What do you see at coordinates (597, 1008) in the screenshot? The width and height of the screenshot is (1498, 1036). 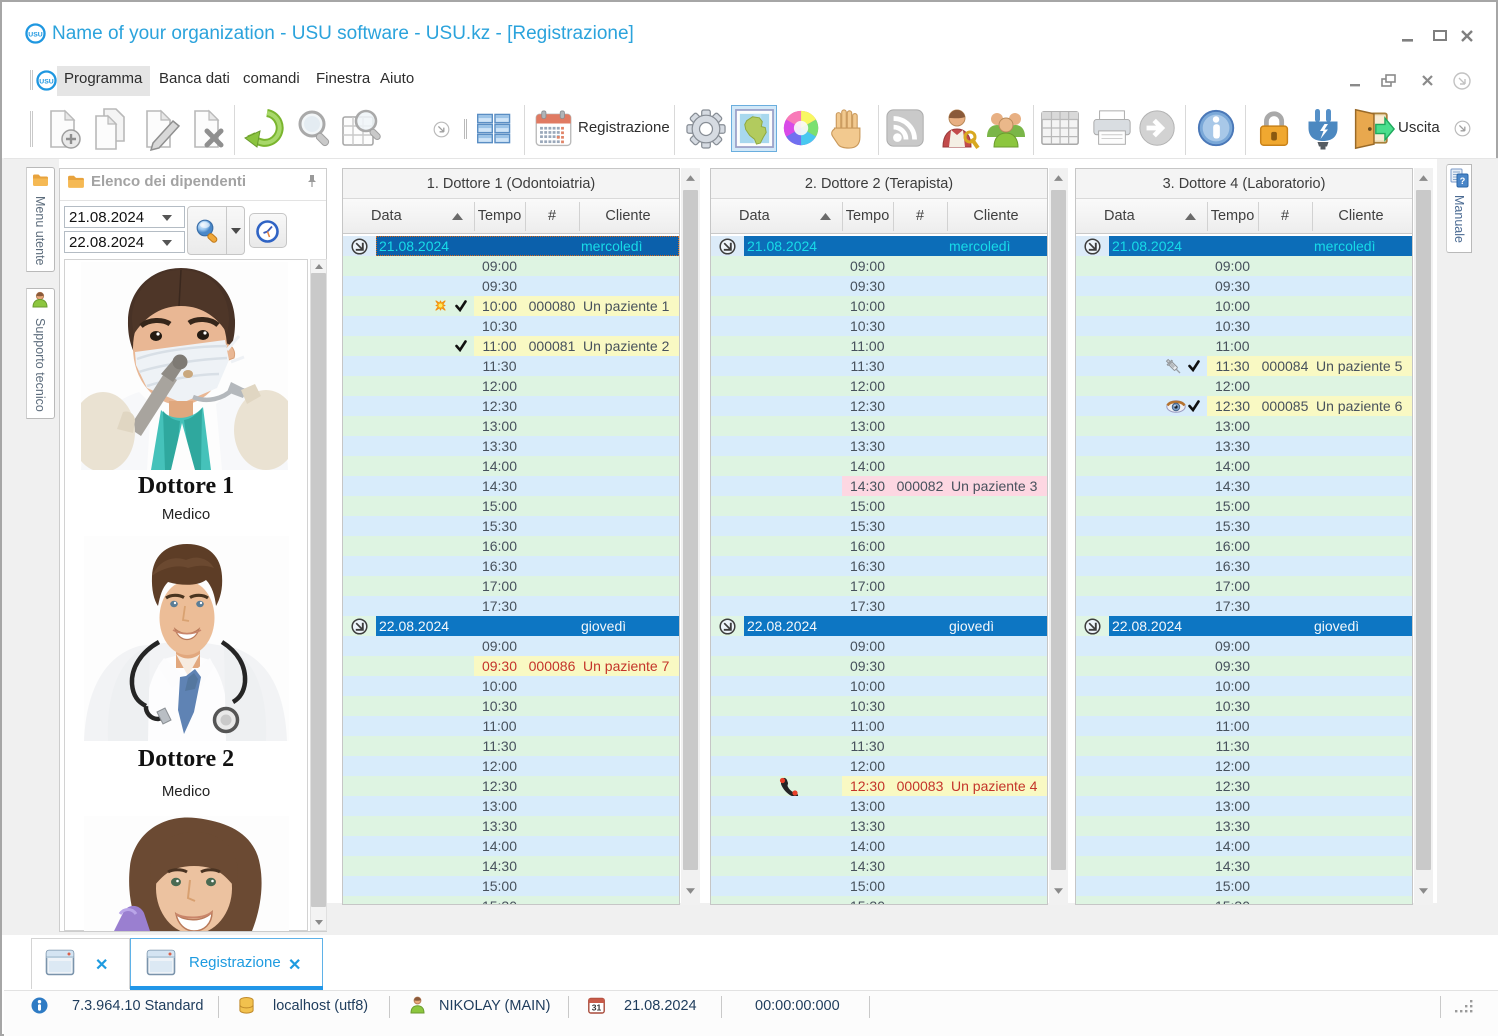 I see `svg-text: 31` at bounding box center [597, 1008].